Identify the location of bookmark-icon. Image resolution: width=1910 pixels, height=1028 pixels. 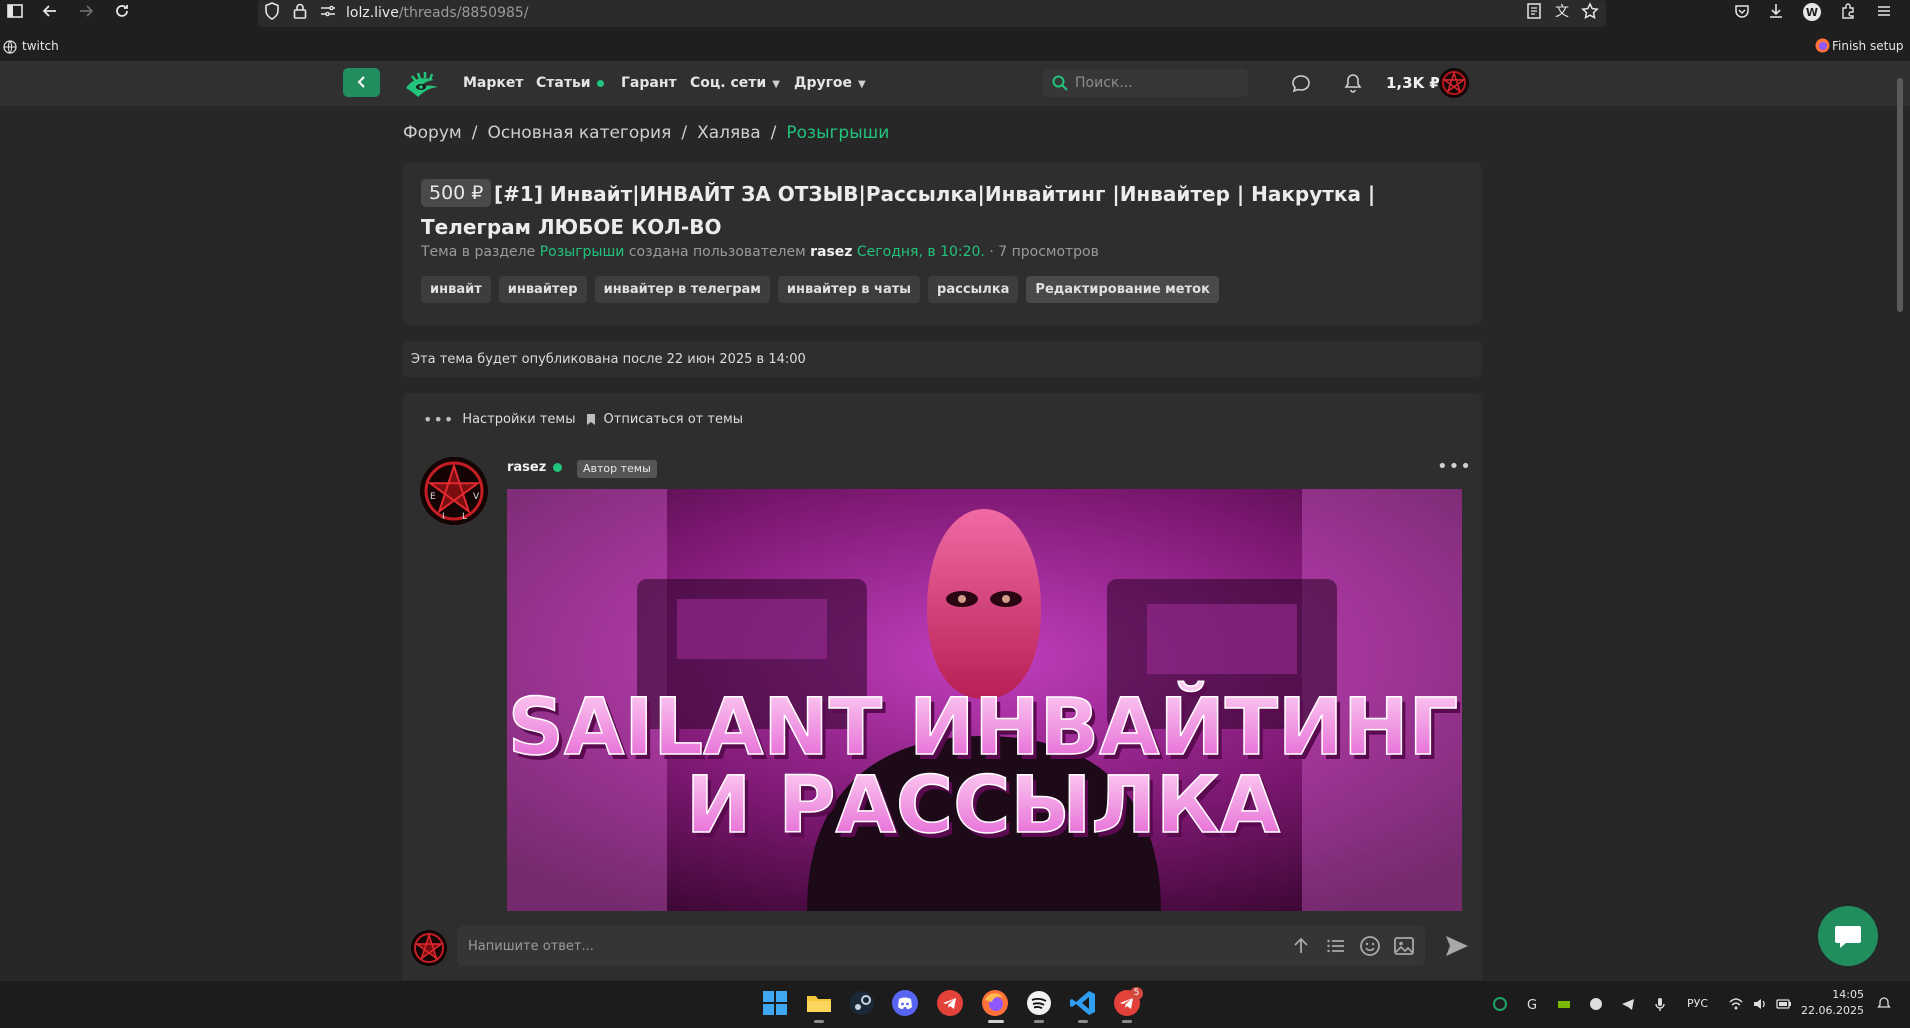
(590, 419).